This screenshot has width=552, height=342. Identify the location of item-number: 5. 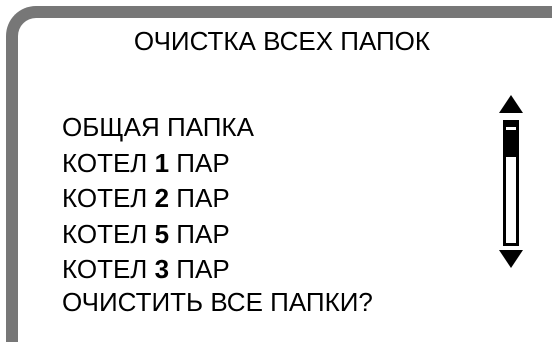
(162, 233).